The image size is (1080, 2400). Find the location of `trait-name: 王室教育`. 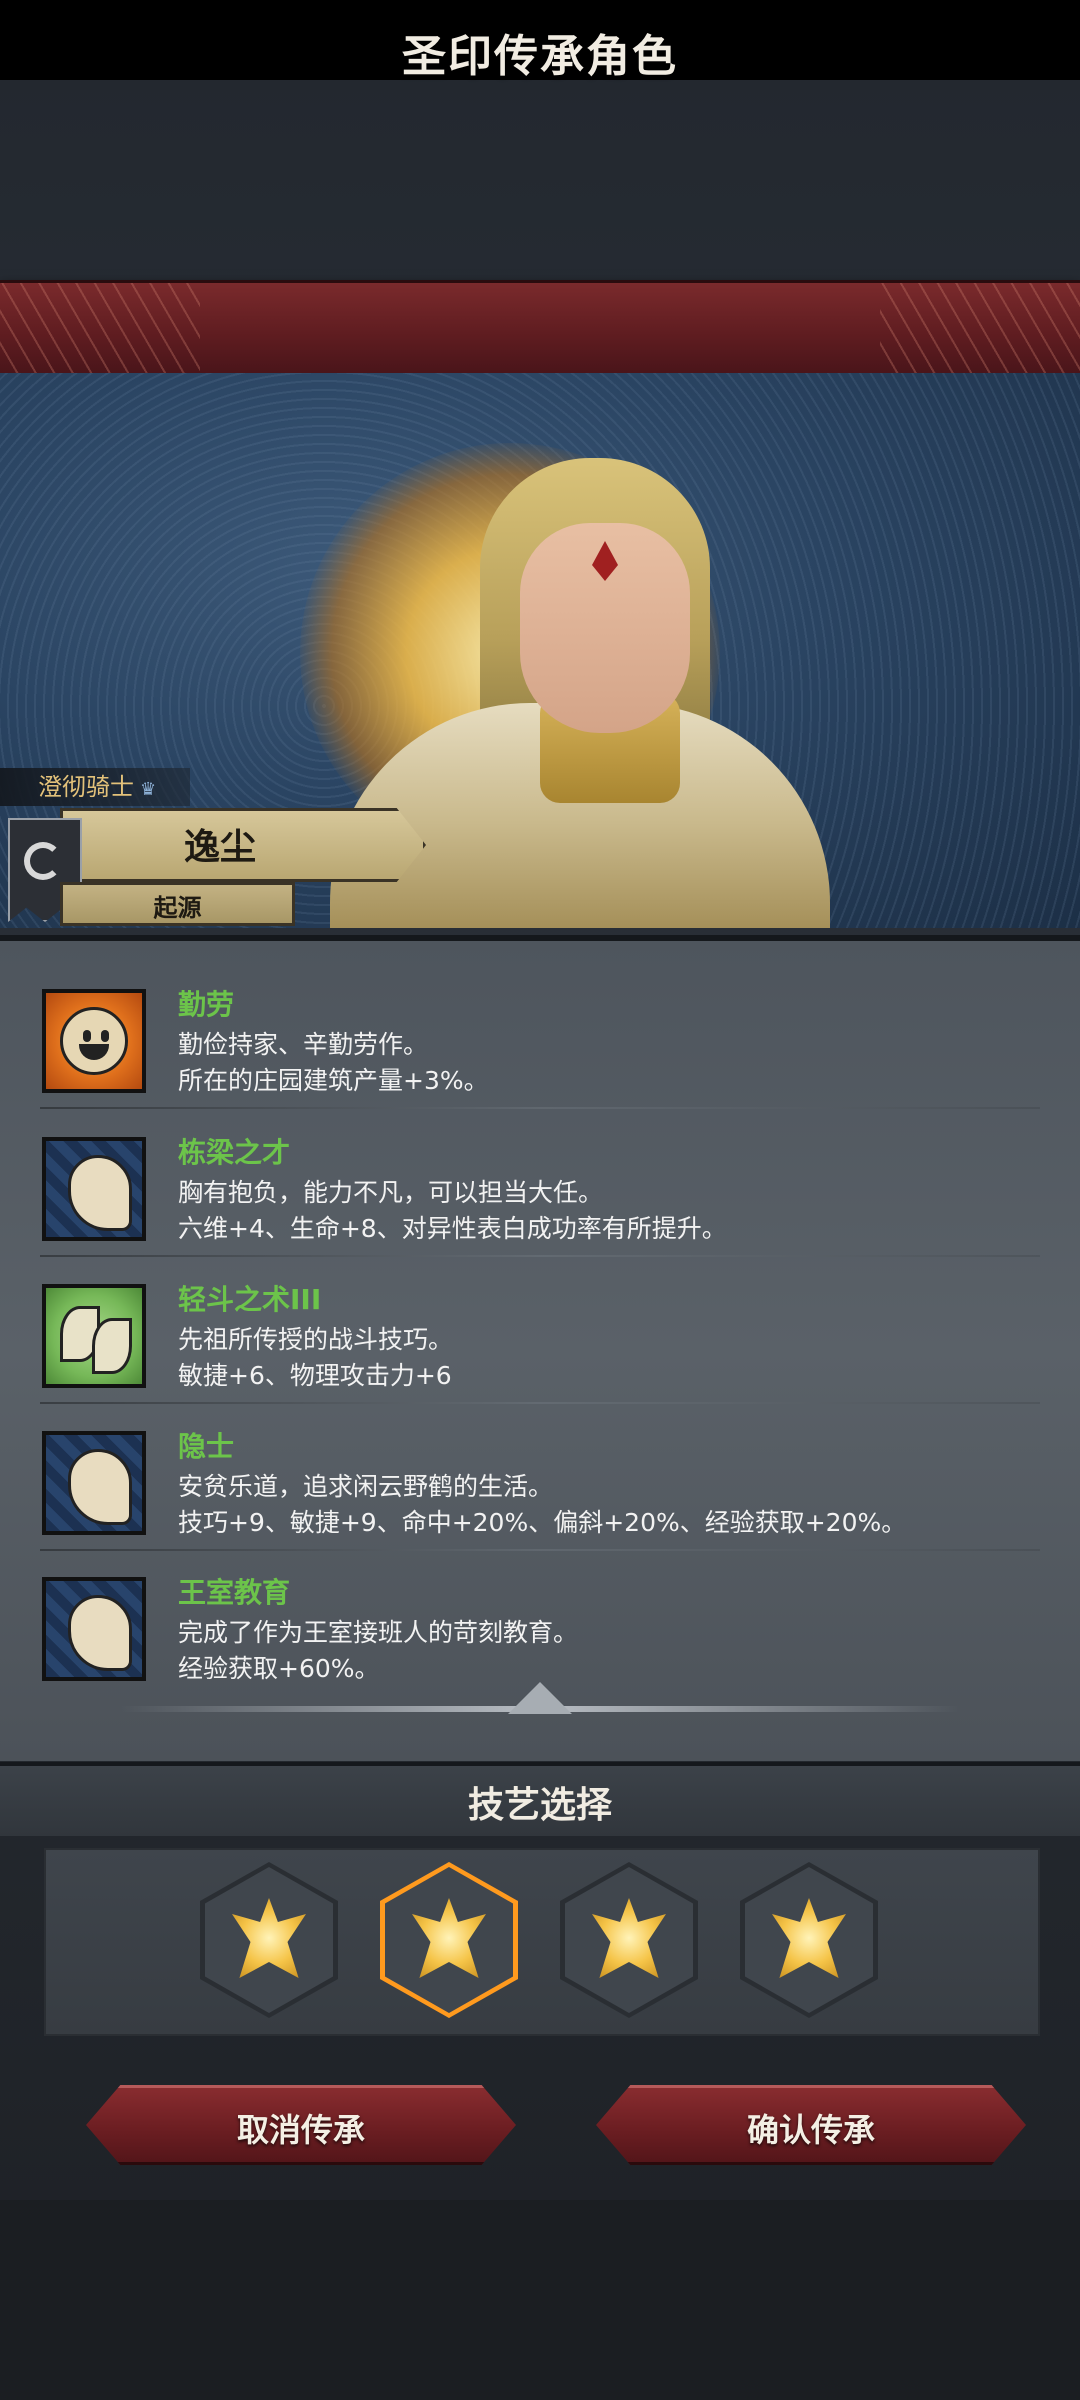

trait-name: 王室教育 is located at coordinates (234, 1592).